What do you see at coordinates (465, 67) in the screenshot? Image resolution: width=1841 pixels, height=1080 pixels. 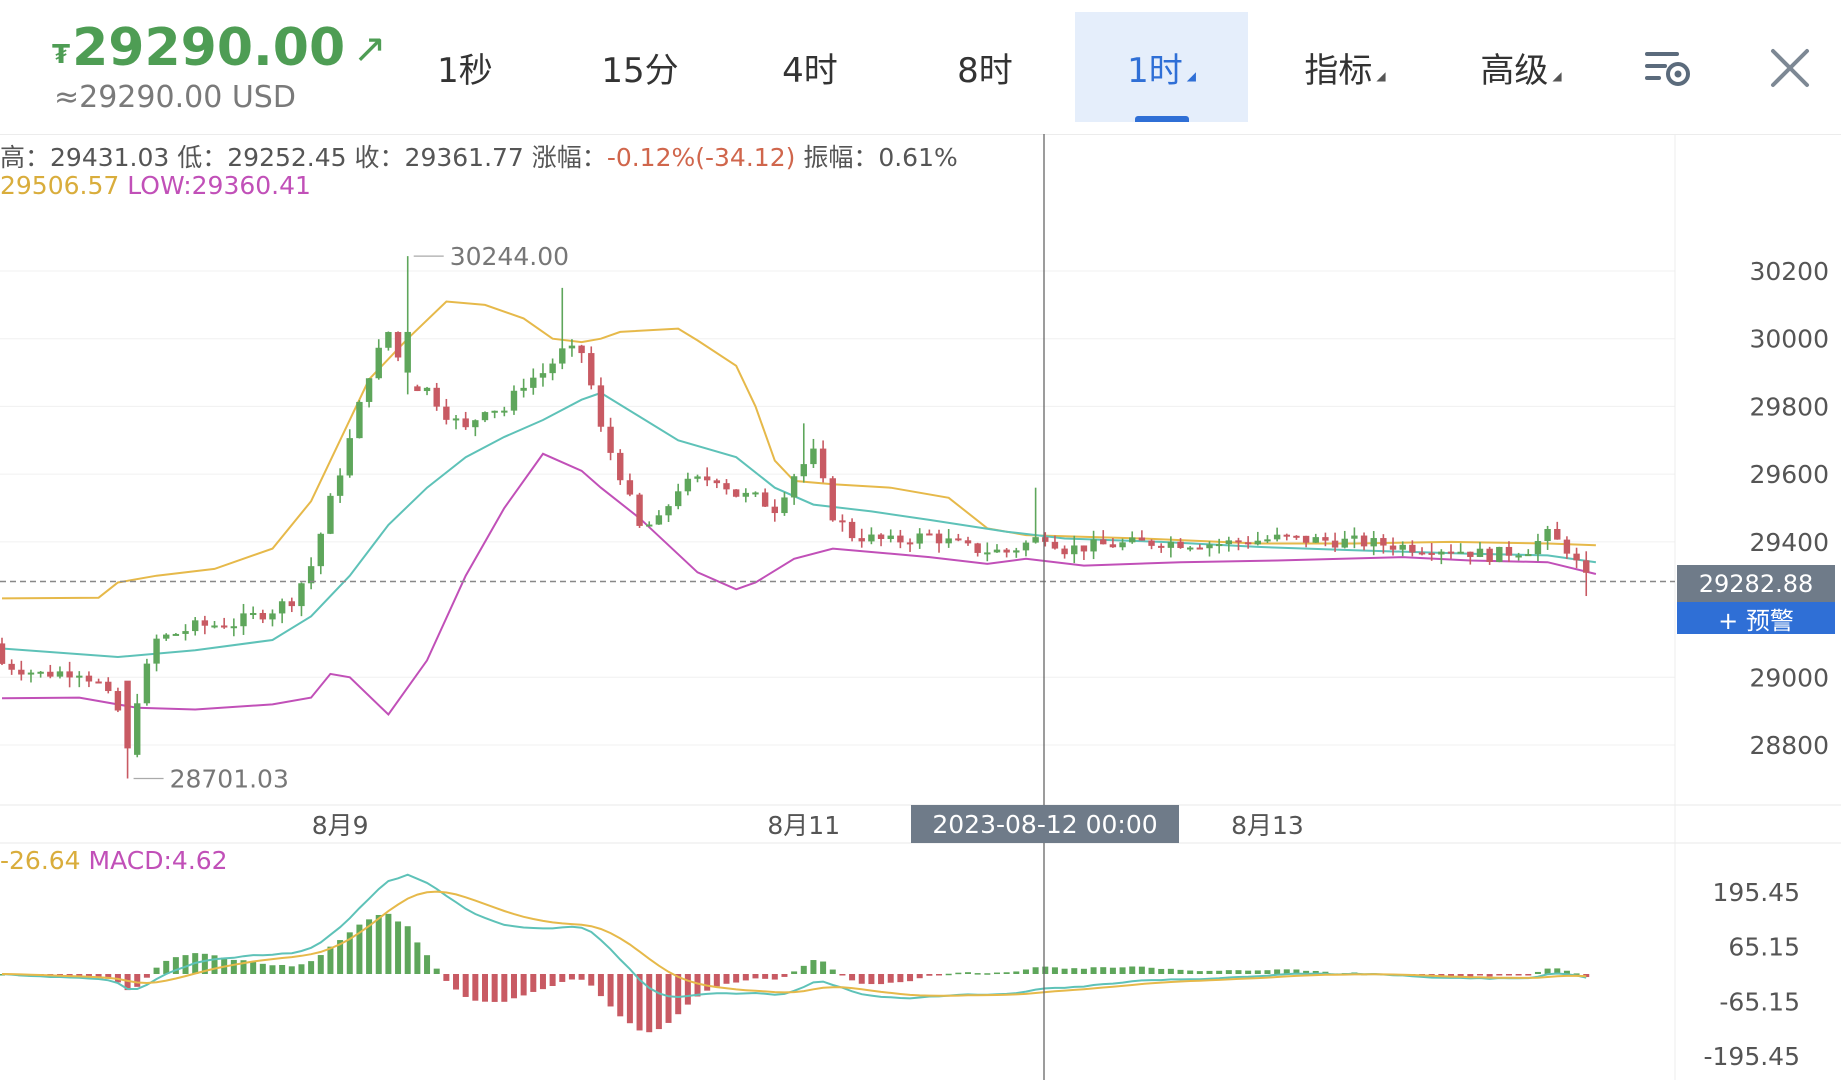 I see `tab-1s: 1秒` at bounding box center [465, 67].